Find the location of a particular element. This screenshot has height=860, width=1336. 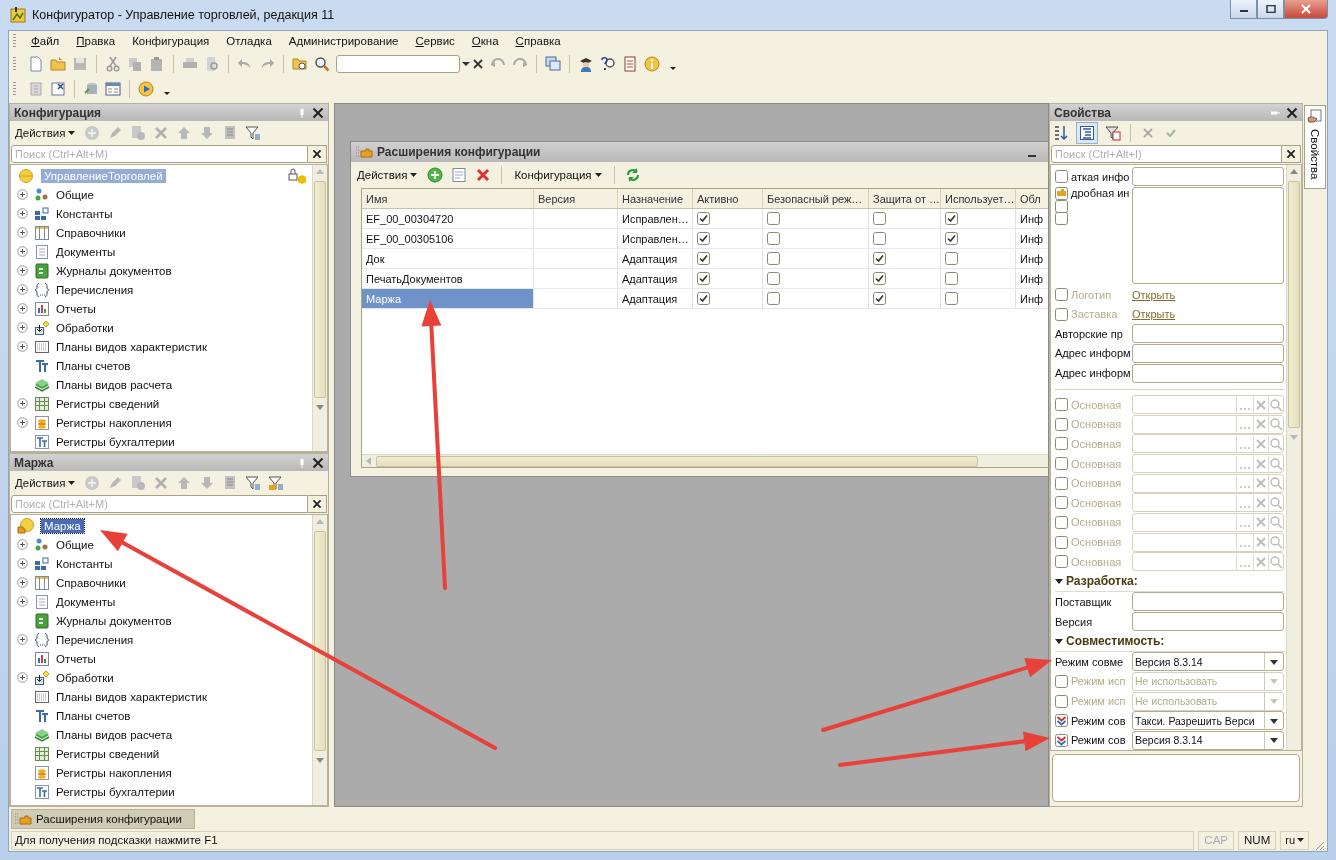

arrow-down-icon is located at coordinates (207, 133).